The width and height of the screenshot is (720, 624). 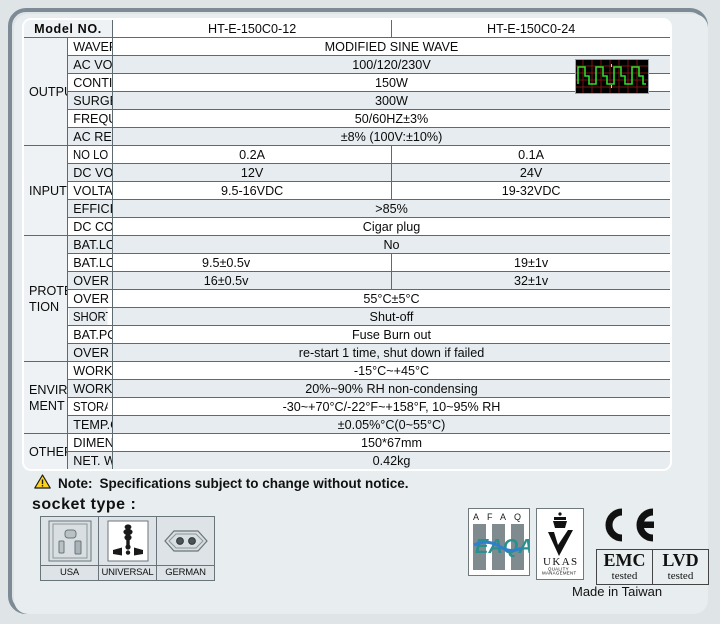 What do you see at coordinates (68, 29) in the screenshot?
I see `model-no-header: Model NO.` at bounding box center [68, 29].